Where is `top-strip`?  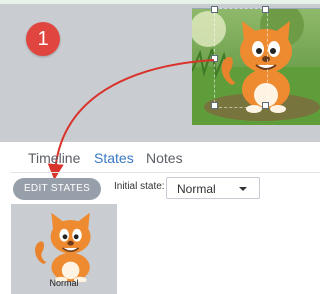
top-strip is located at coordinates (160, 2).